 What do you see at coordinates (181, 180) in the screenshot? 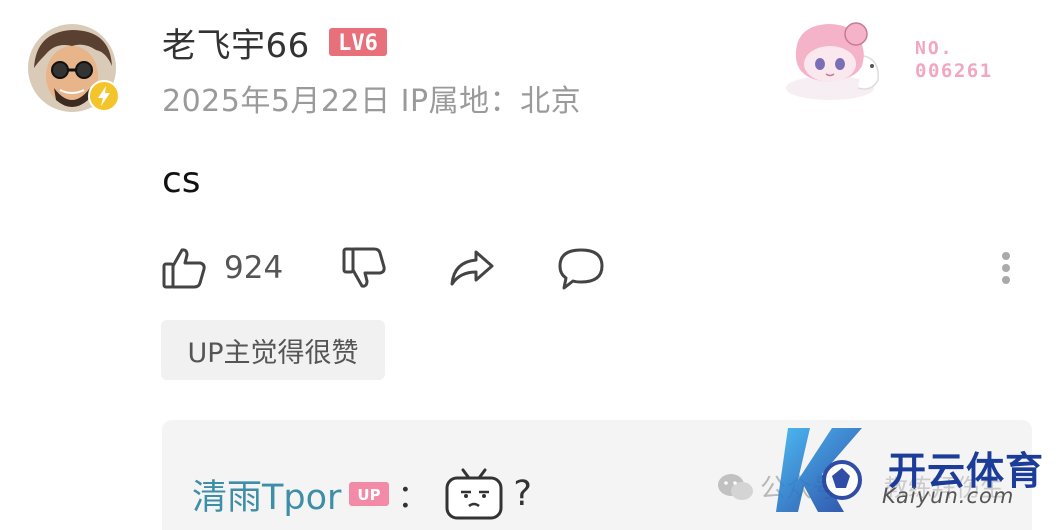
I see `comment-text: cs` at bounding box center [181, 180].